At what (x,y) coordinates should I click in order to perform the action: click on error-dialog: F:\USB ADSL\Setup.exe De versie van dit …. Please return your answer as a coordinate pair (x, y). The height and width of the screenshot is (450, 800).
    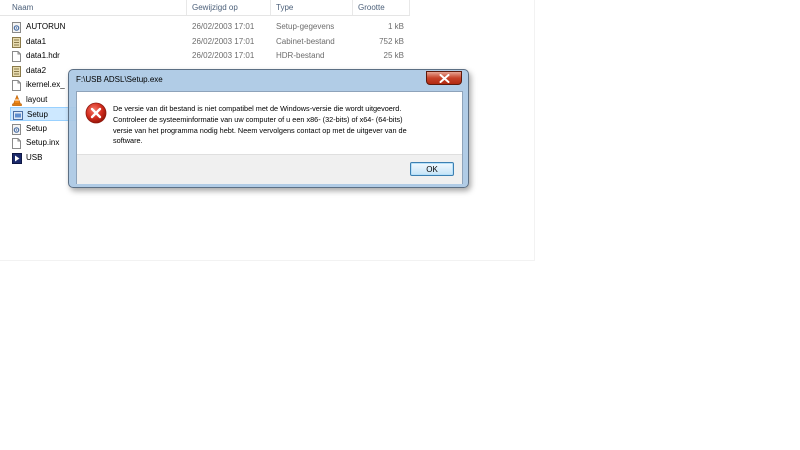
    Looking at the image, I should click on (268, 128).